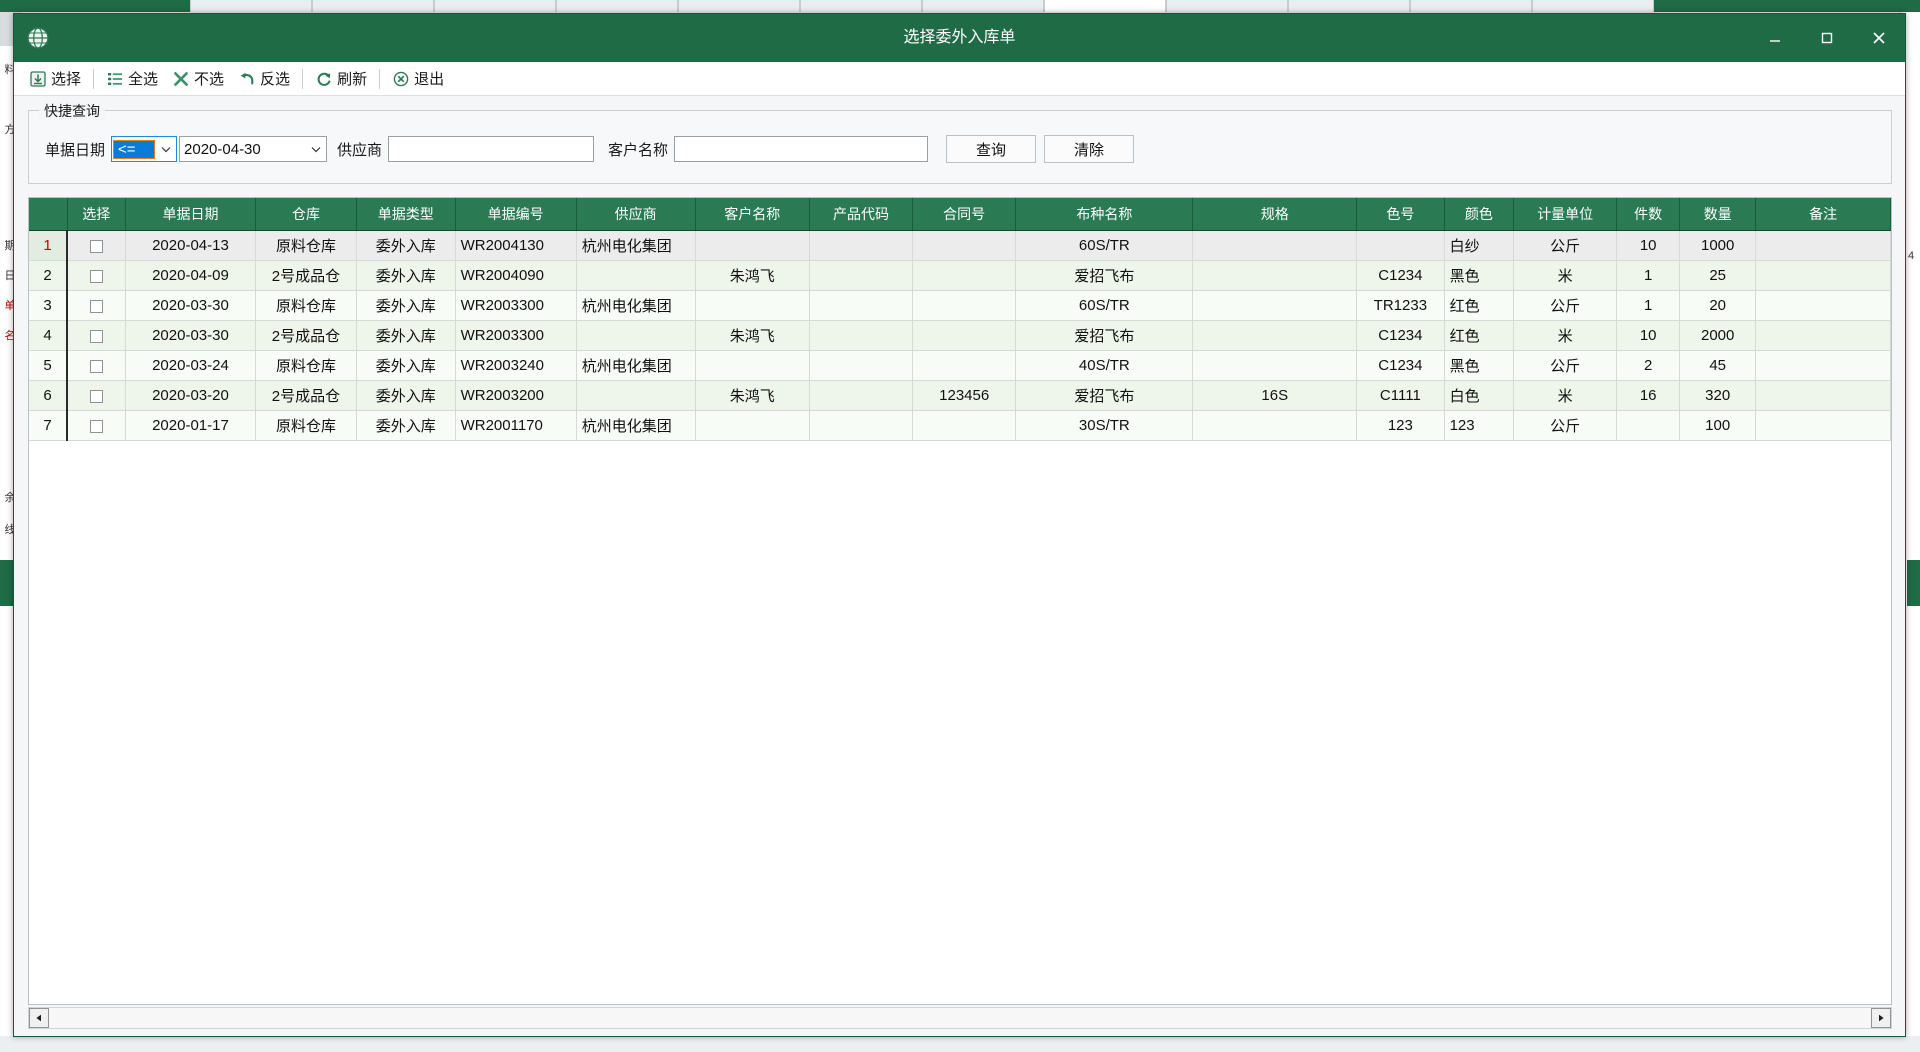 Image resolution: width=1920 pixels, height=1052 pixels. I want to click on column-header-color-no: 色号, so click(1400, 214).